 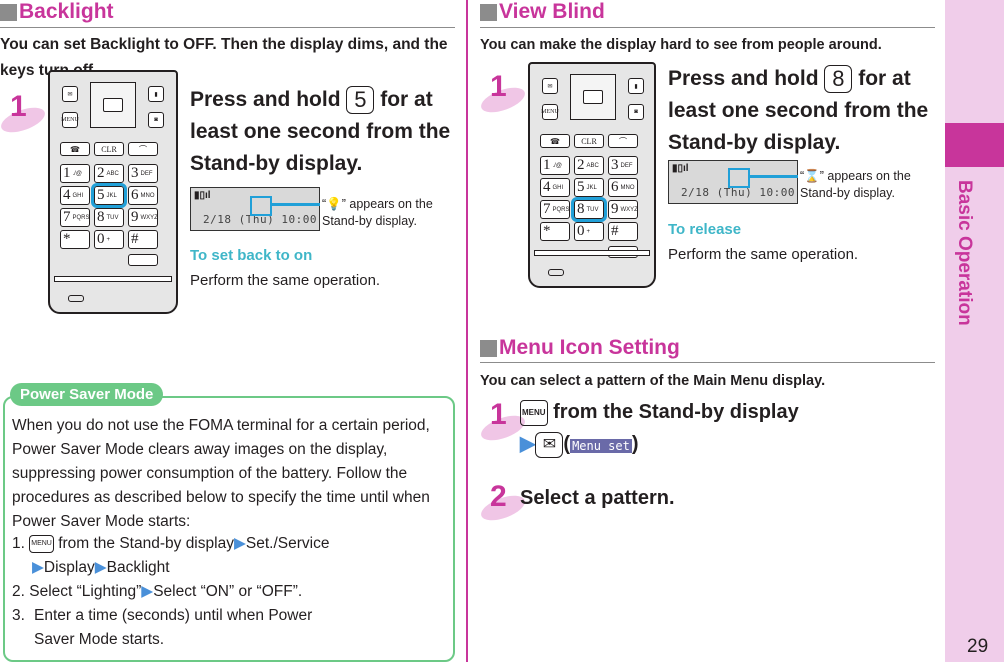 What do you see at coordinates (739, 178) in the screenshot?
I see `highlight-box` at bounding box center [739, 178].